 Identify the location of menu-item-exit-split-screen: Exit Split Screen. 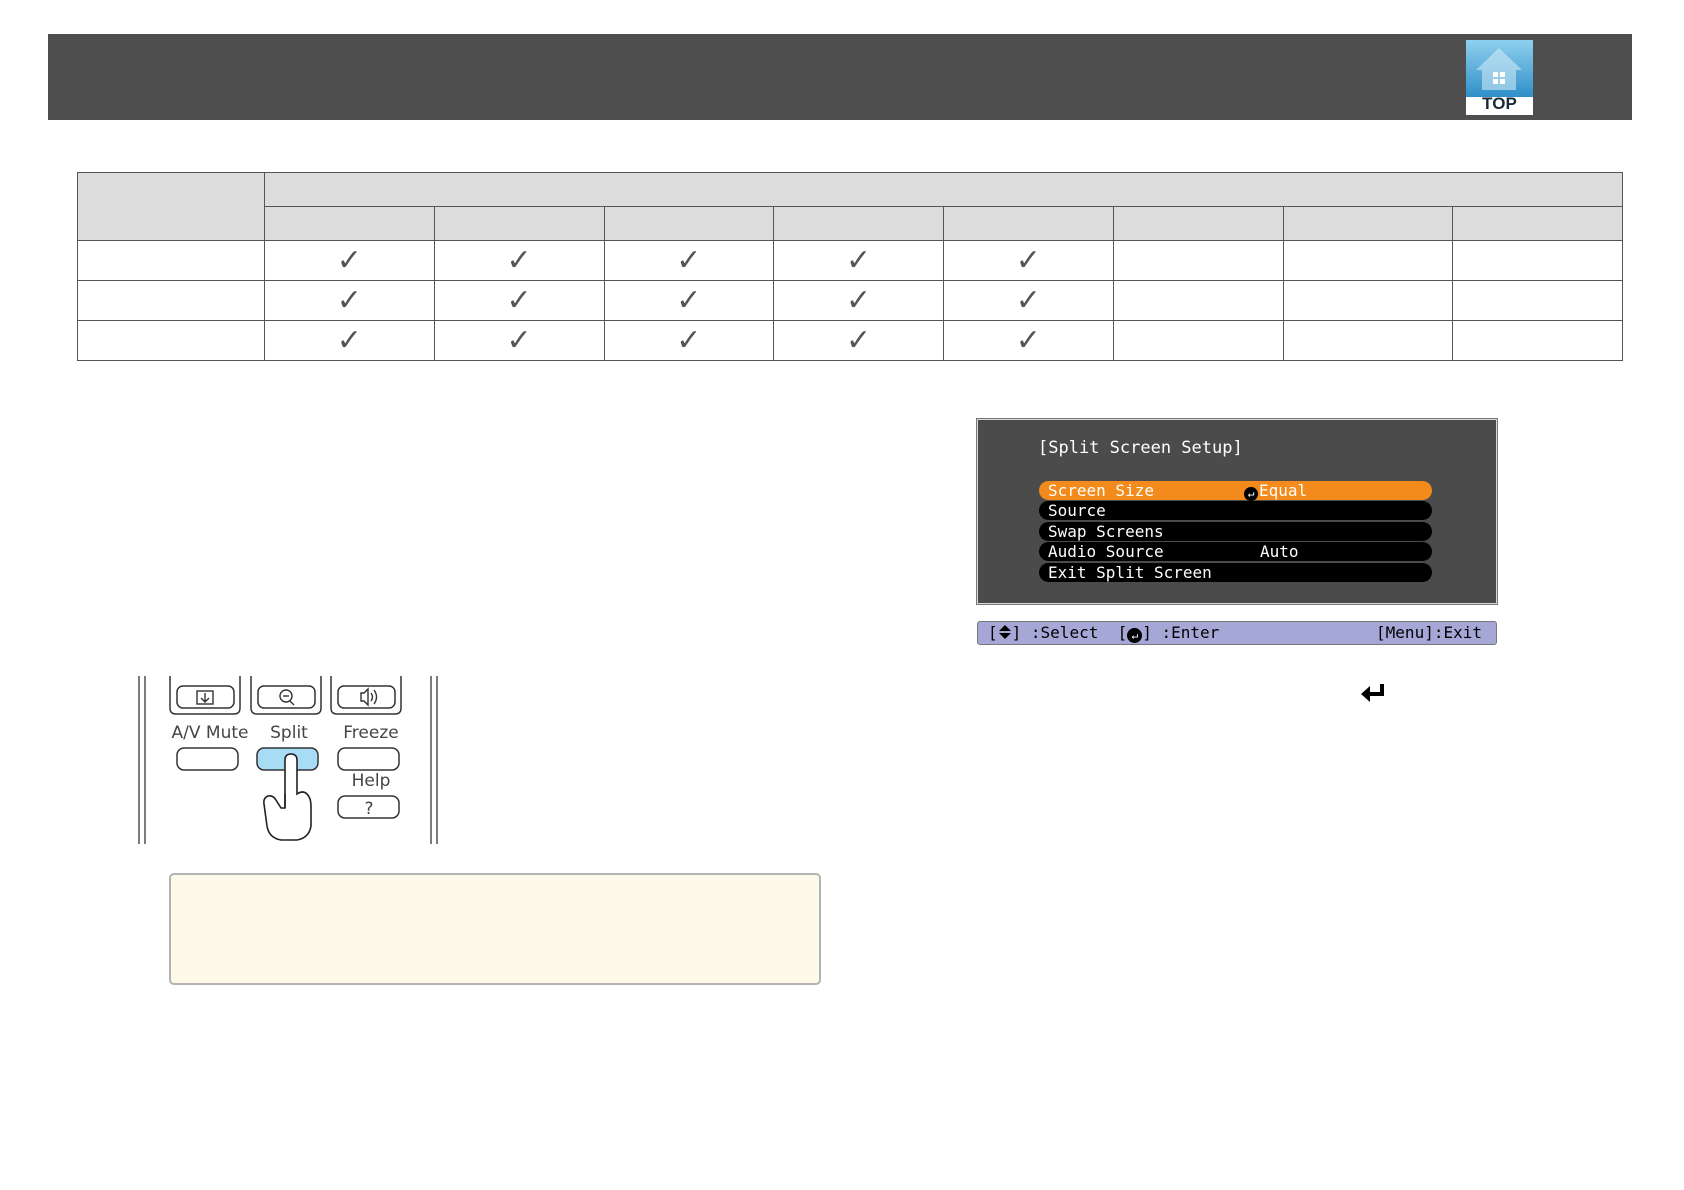
(1235, 572).